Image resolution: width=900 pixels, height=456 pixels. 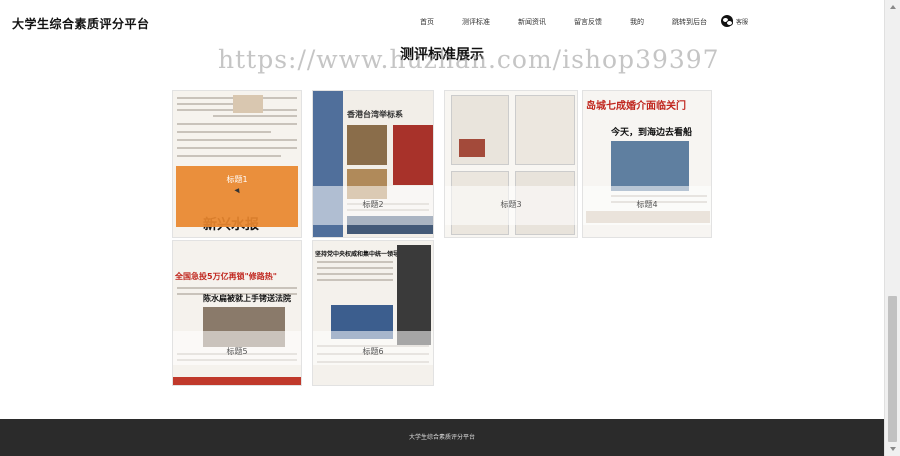 I want to click on nav-feedback: 留言反馈, so click(x=588, y=22).